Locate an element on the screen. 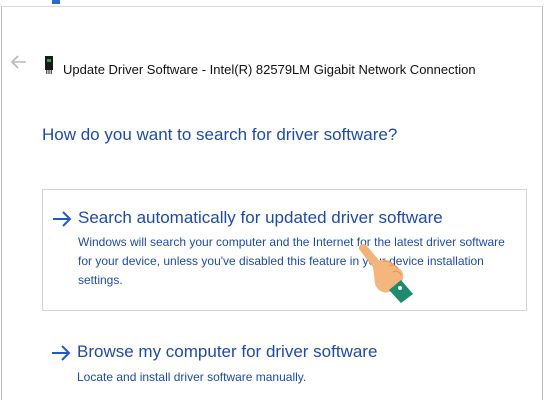 The height and width of the screenshot is (400, 550). background-window-fragment is located at coordinates (56, 2).